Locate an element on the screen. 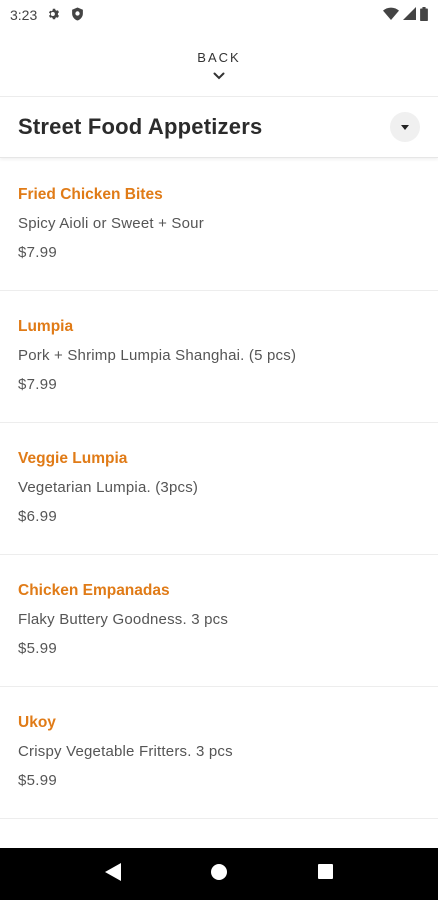 The width and height of the screenshot is (438, 900). recents-square-icon is located at coordinates (325, 874).